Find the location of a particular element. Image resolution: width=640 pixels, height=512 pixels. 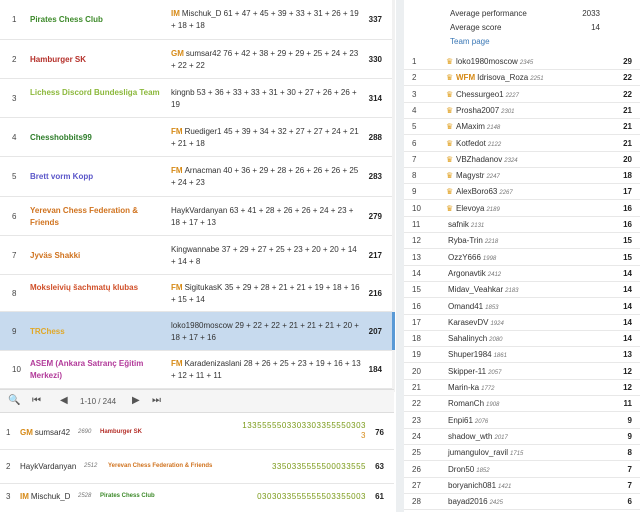

member-row: 20 Skipper-11 2057 12 is located at coordinates (522, 372).